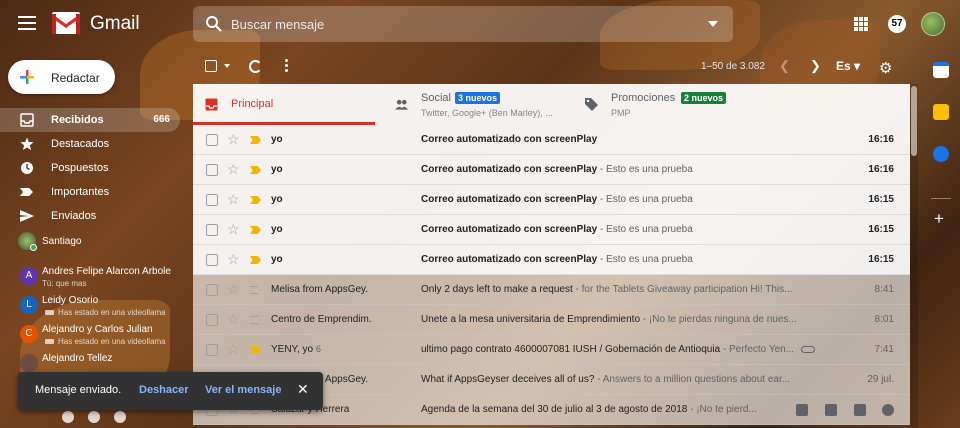 This screenshot has width=960, height=428. I want to click on sidebar-item-inbox: Recibidos 666, so click(90, 120).